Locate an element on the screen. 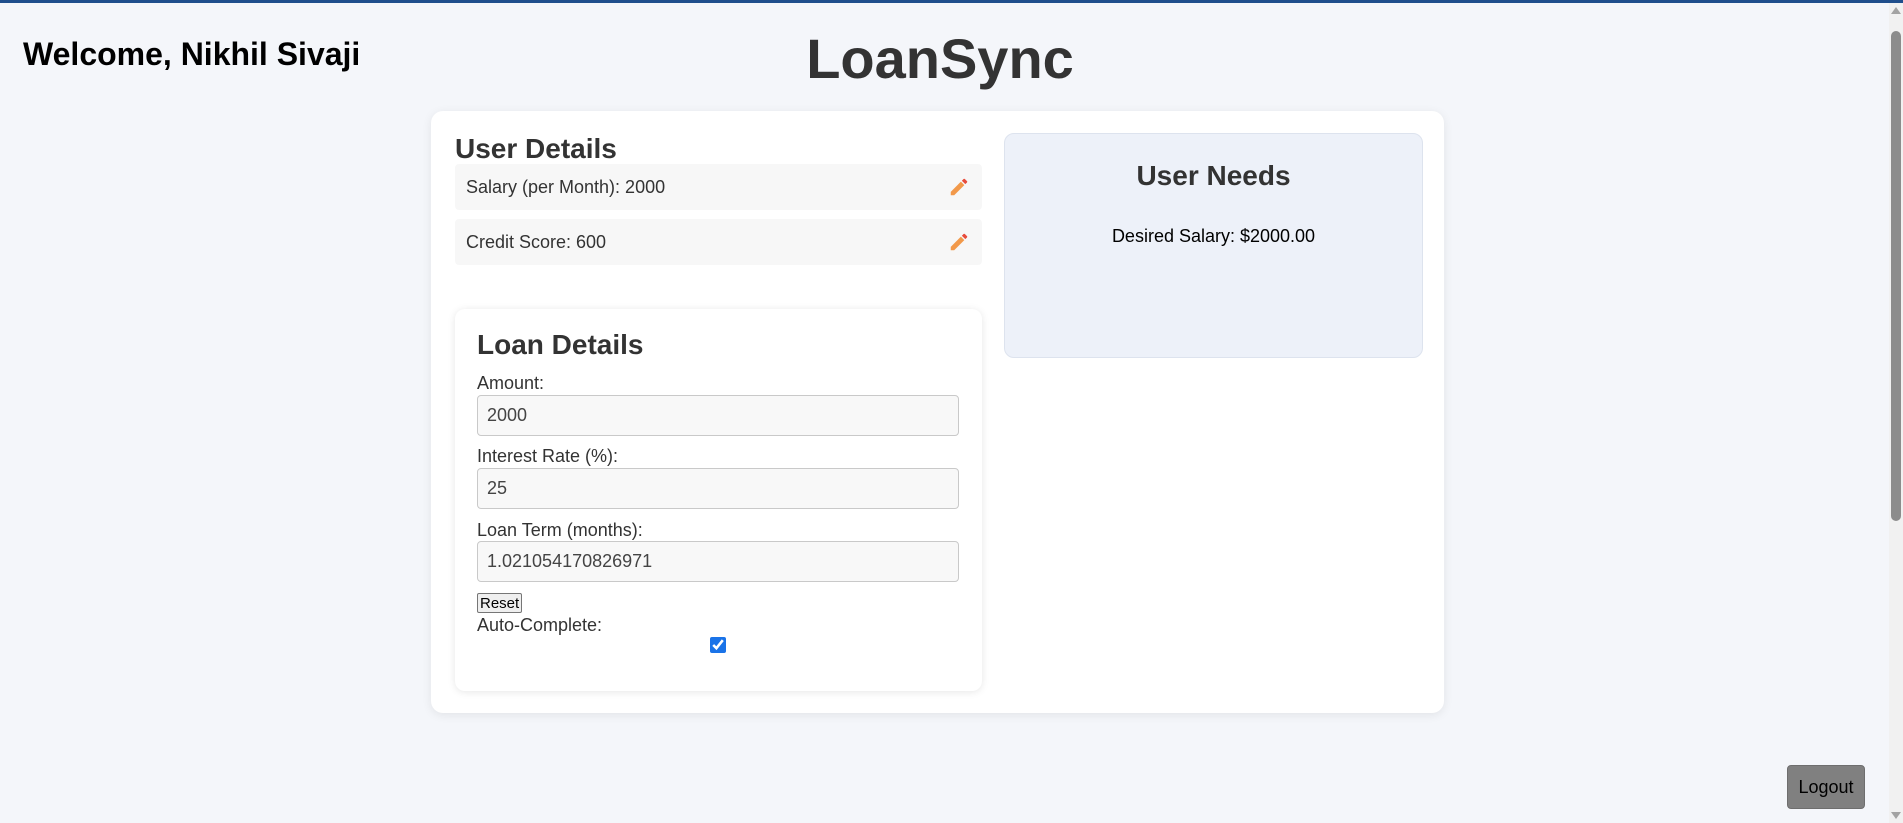 This screenshot has height=823, width=1903. scroll-down-arrow-icon is located at coordinates (1896, 815).